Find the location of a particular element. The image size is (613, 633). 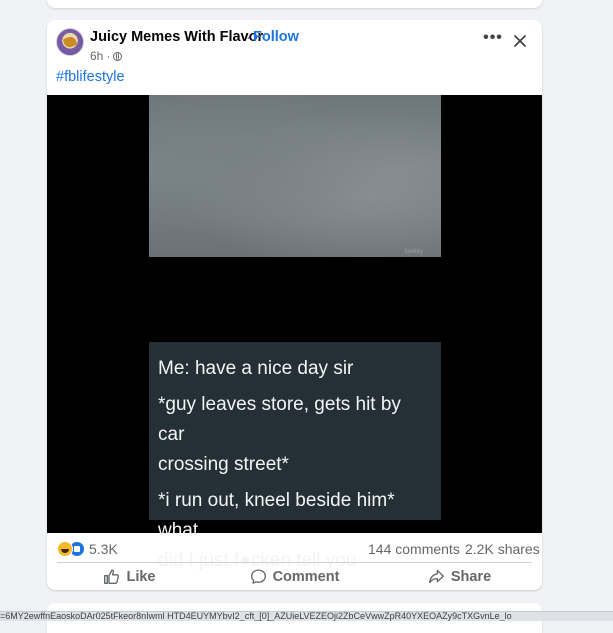

post-actions: Like Comment Share is located at coordinates (294, 576).